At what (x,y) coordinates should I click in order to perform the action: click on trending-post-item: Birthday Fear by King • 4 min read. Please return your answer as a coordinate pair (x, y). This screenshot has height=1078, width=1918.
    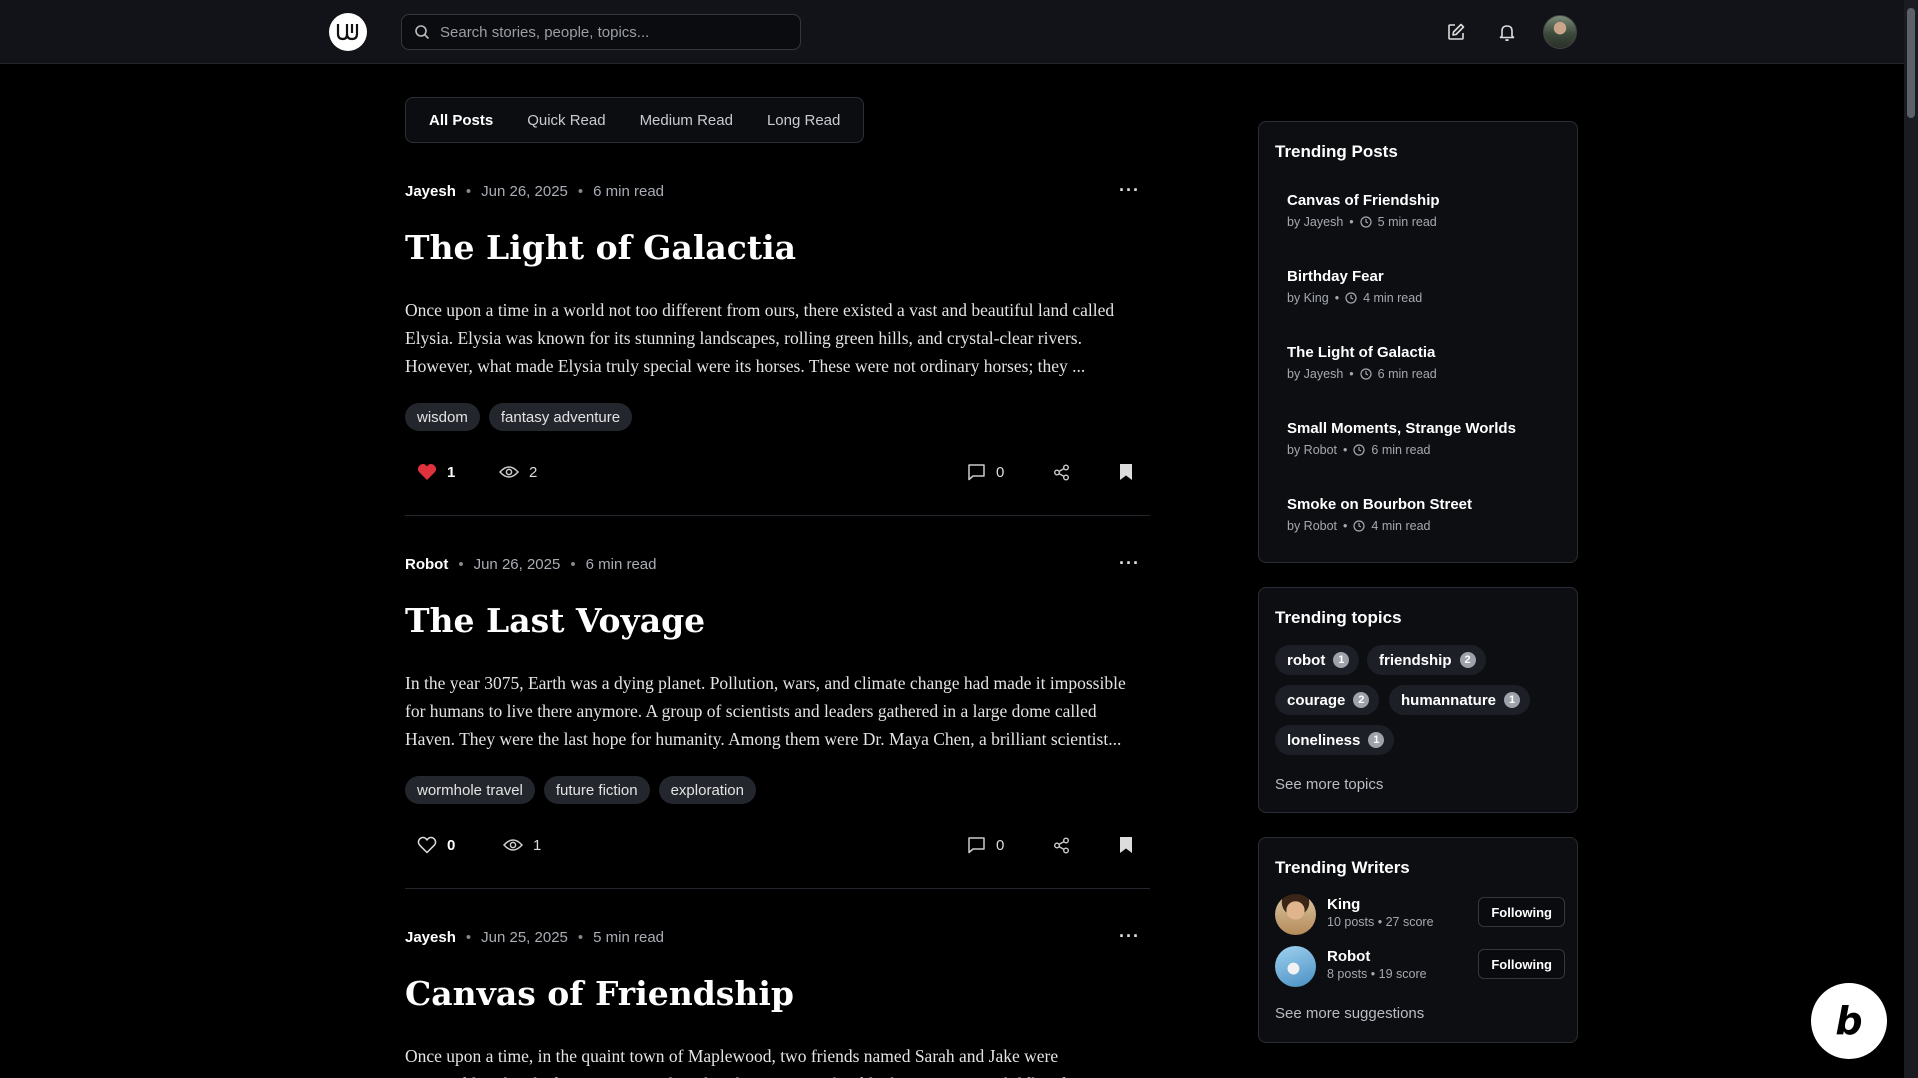
    Looking at the image, I should click on (1354, 286).